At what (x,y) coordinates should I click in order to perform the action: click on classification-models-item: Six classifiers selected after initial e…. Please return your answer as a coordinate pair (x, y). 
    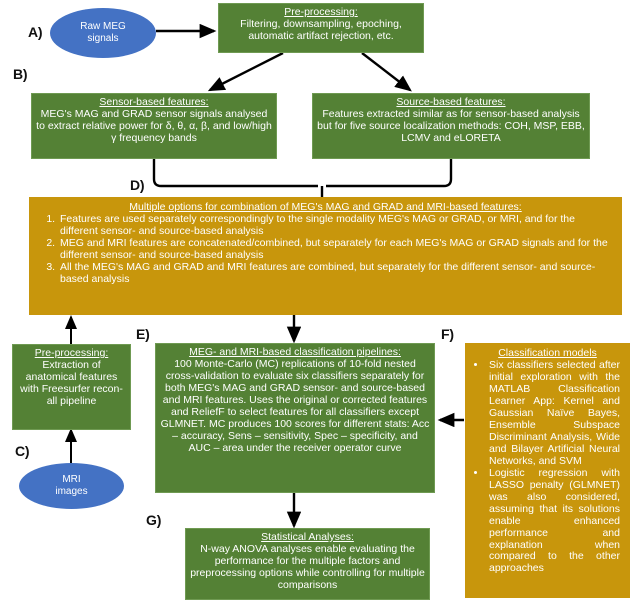
    Looking at the image, I should click on (553, 413).